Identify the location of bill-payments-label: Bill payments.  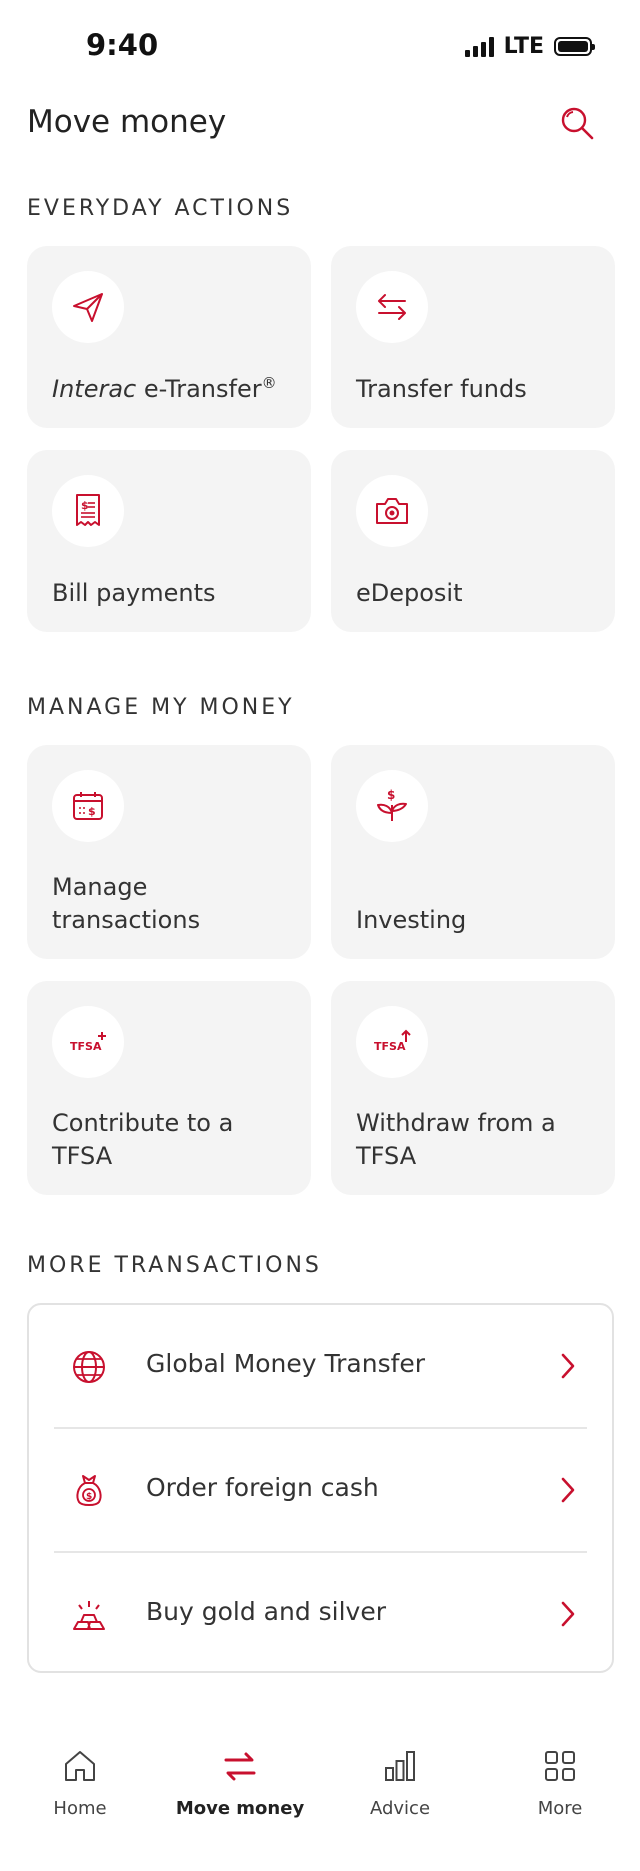
(134, 593).